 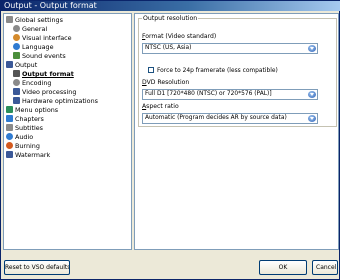 What do you see at coordinates (179, 36) in the screenshot?
I see `format-label: Format (Video standard)` at bounding box center [179, 36].